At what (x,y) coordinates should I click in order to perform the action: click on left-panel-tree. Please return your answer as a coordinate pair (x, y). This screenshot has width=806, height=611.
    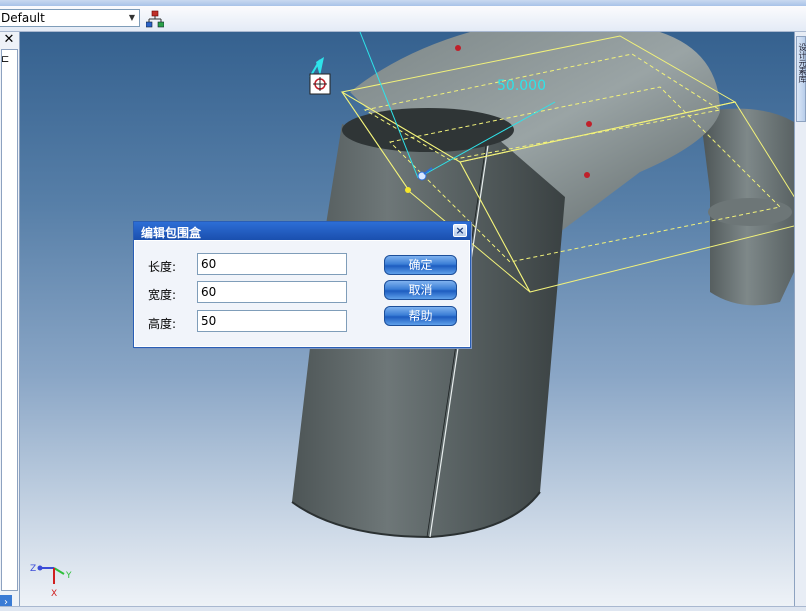
    Looking at the image, I should click on (9, 320).